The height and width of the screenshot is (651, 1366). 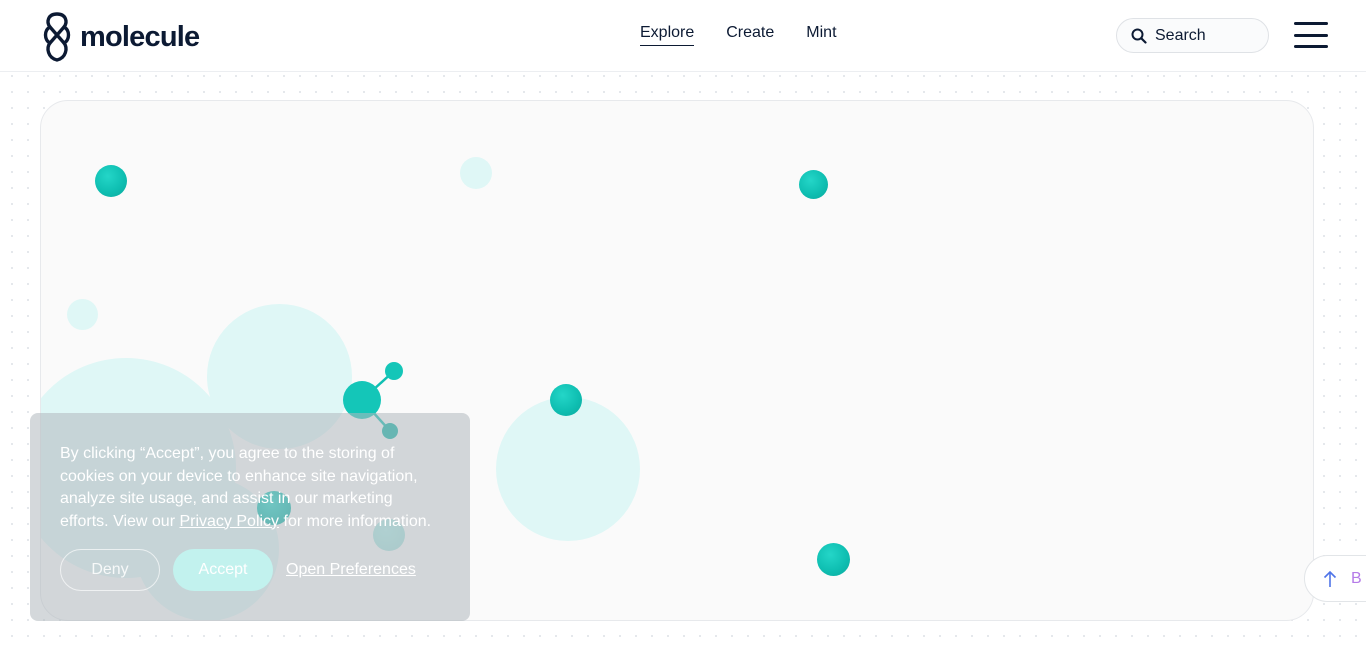 I want to click on site-header: molecule Explore Create Mint, so click(x=683, y=36).